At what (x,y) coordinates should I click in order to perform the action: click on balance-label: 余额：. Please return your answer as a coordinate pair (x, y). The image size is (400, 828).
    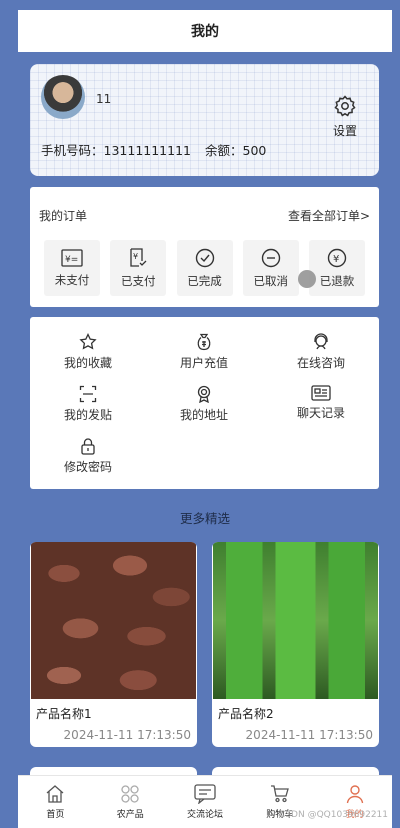
    Looking at the image, I should click on (223, 150).